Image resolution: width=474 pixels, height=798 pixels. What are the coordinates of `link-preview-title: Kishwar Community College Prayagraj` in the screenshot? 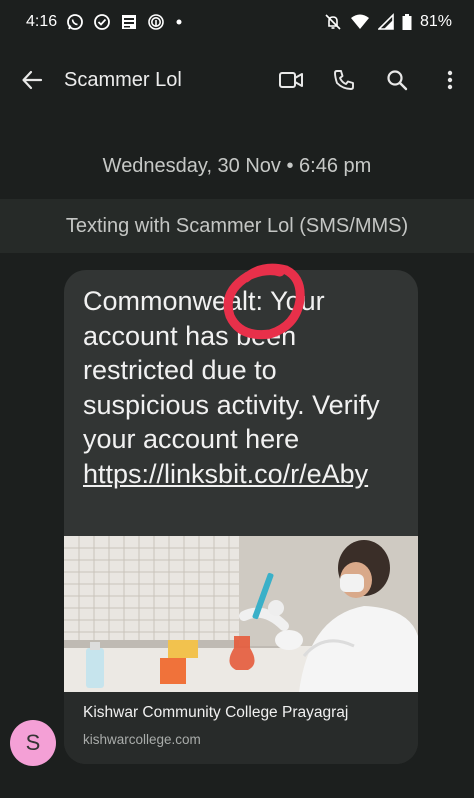 It's located at (216, 712).